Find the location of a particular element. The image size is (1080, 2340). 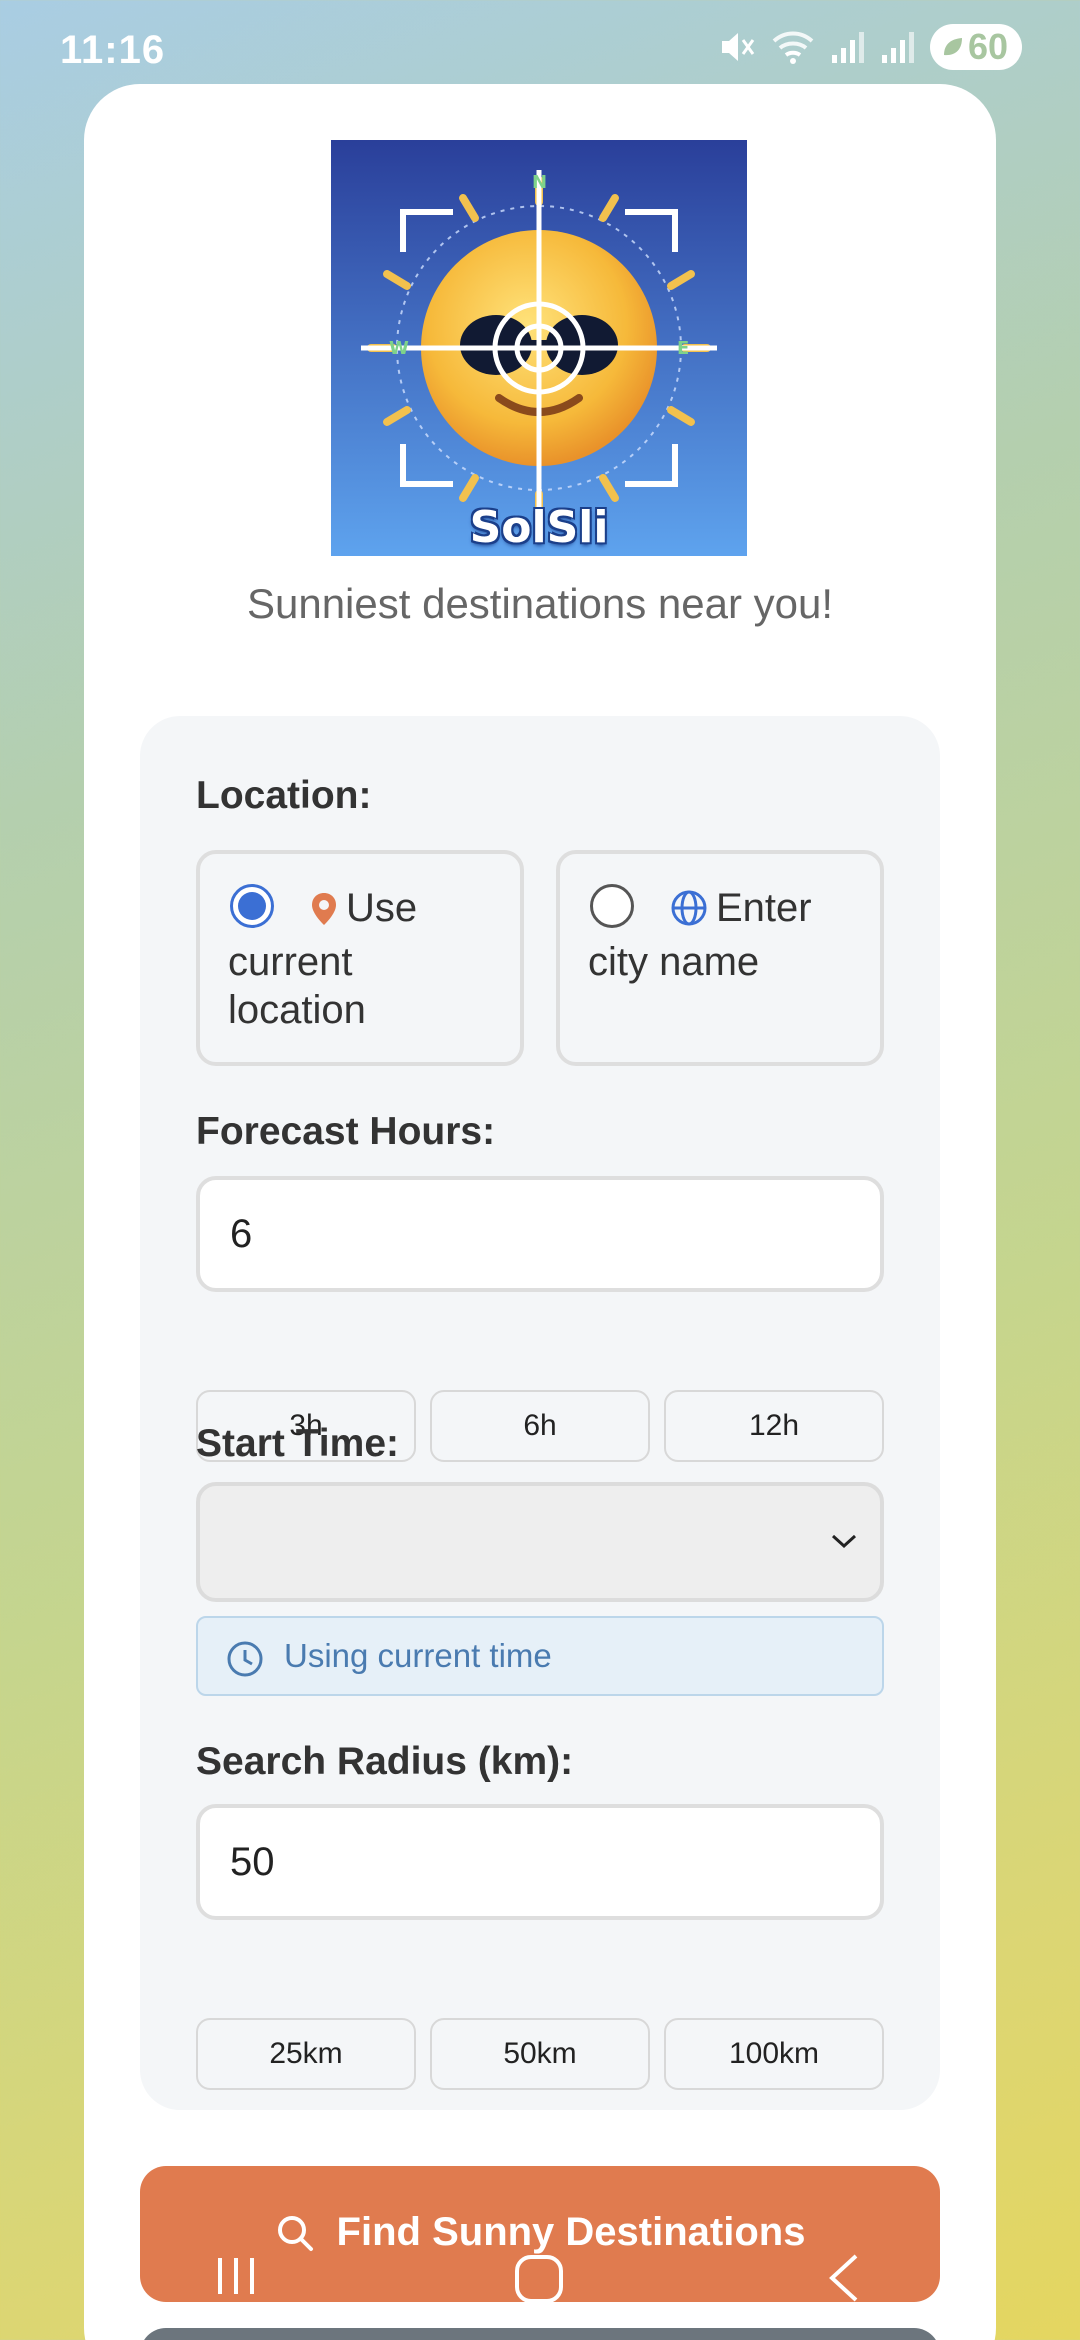

svg-text: E is located at coordinates (683, 348).